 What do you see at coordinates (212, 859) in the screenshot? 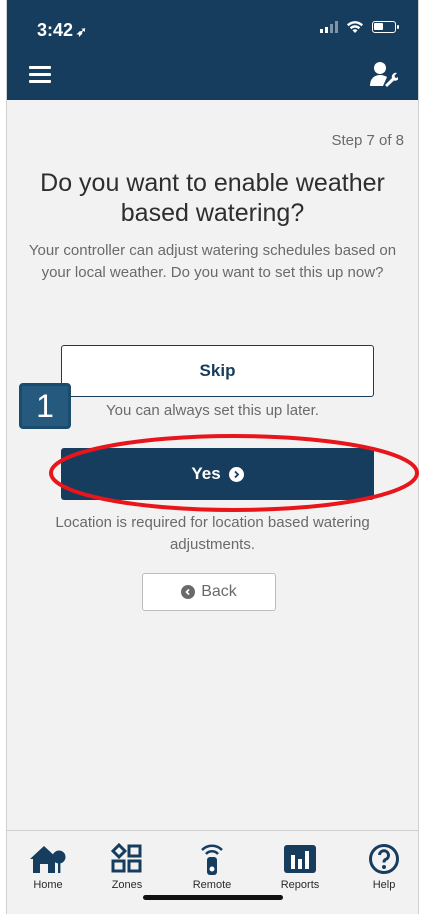
I see `remote-icon` at bounding box center [212, 859].